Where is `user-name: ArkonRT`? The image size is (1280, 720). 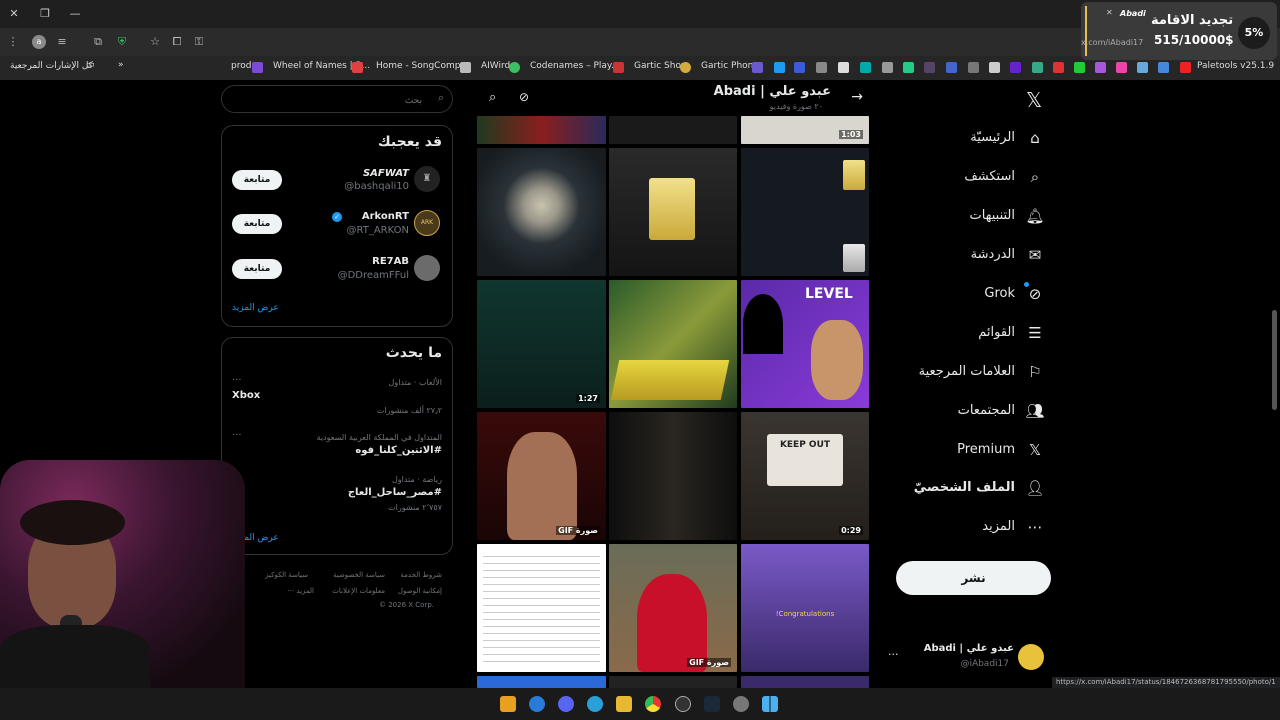 user-name: ArkonRT is located at coordinates (385, 216).